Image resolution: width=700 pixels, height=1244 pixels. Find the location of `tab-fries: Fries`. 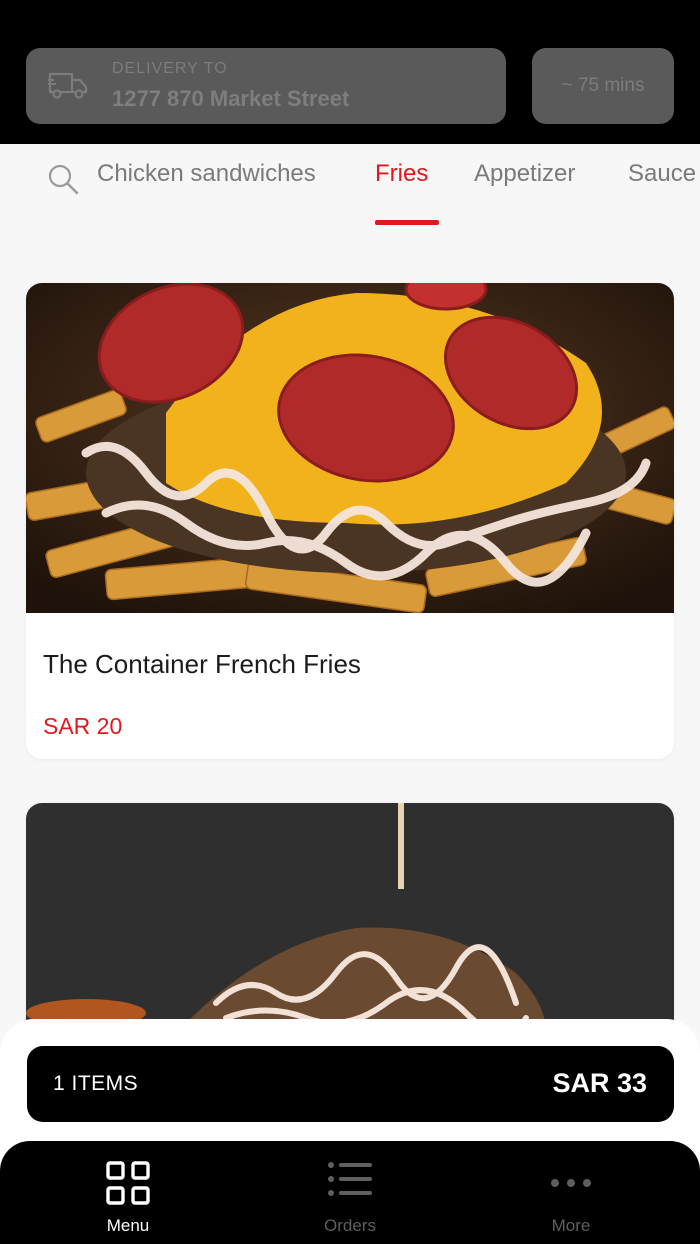

tab-fries: Fries is located at coordinates (401, 174).